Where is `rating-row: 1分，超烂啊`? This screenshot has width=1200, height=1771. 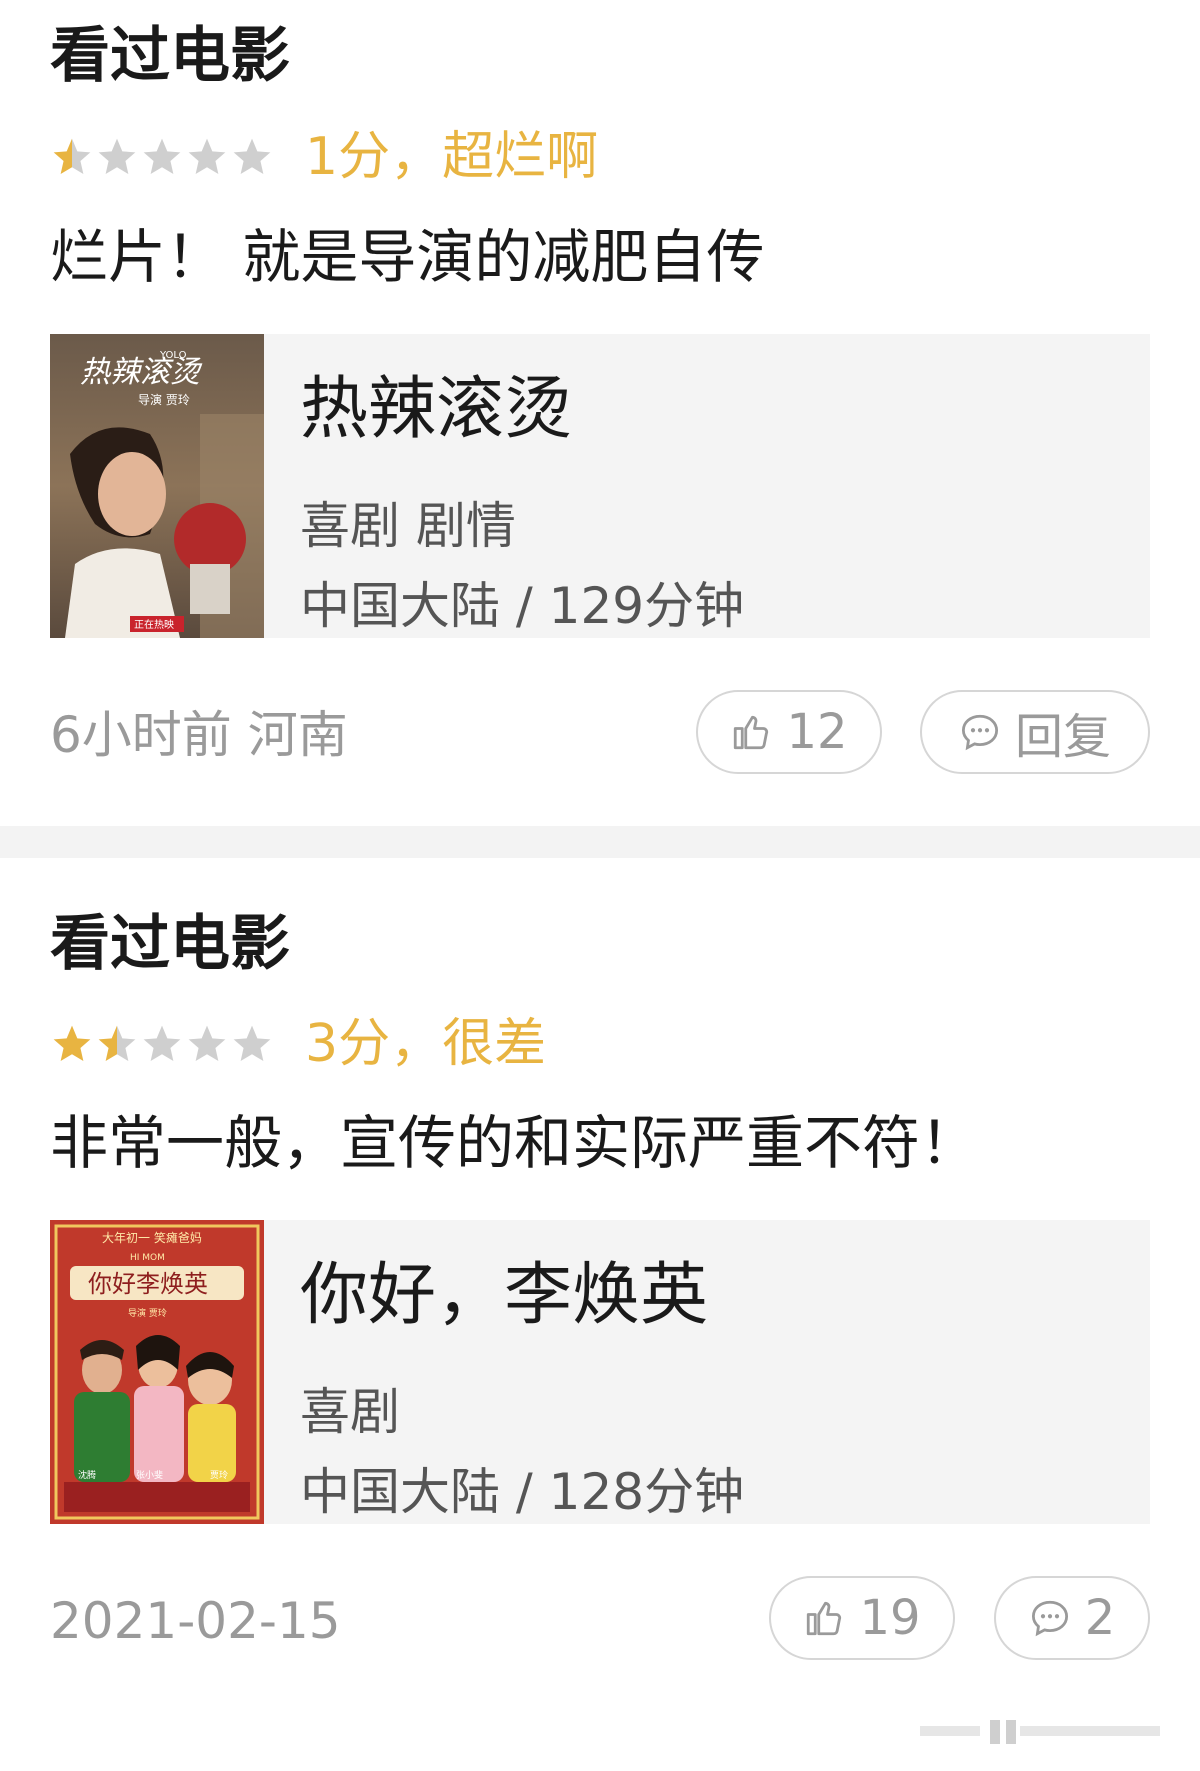
rating-row: 1分，超烂啊 is located at coordinates (324, 157).